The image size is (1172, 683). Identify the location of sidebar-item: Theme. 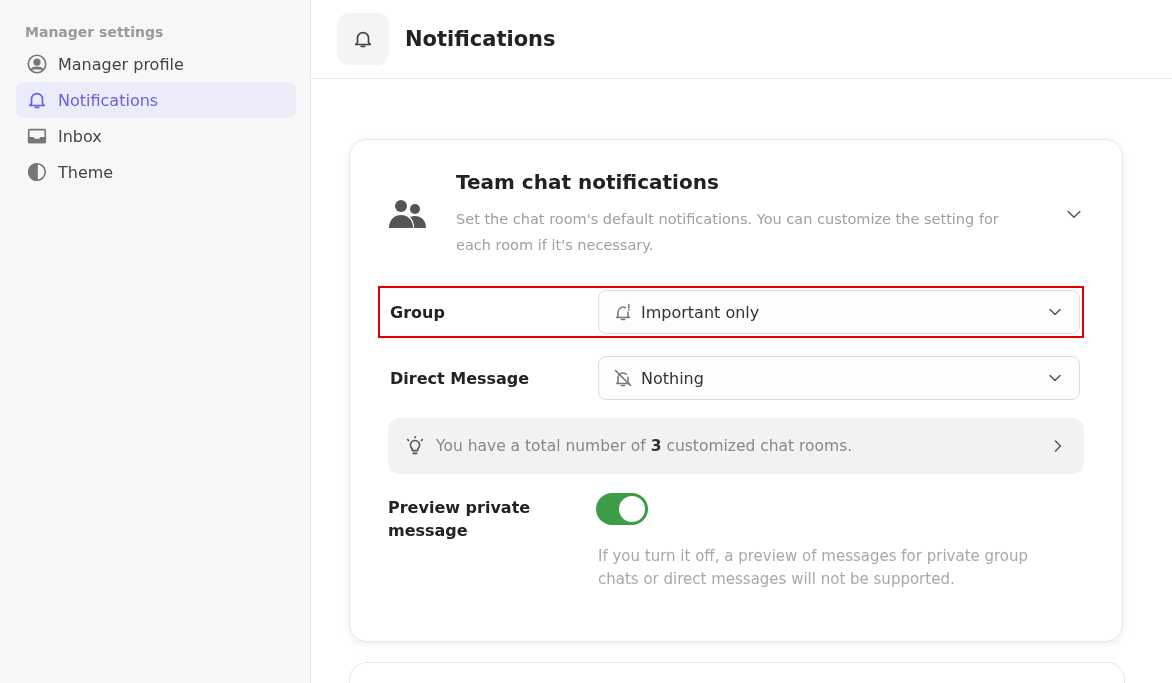
(156, 172).